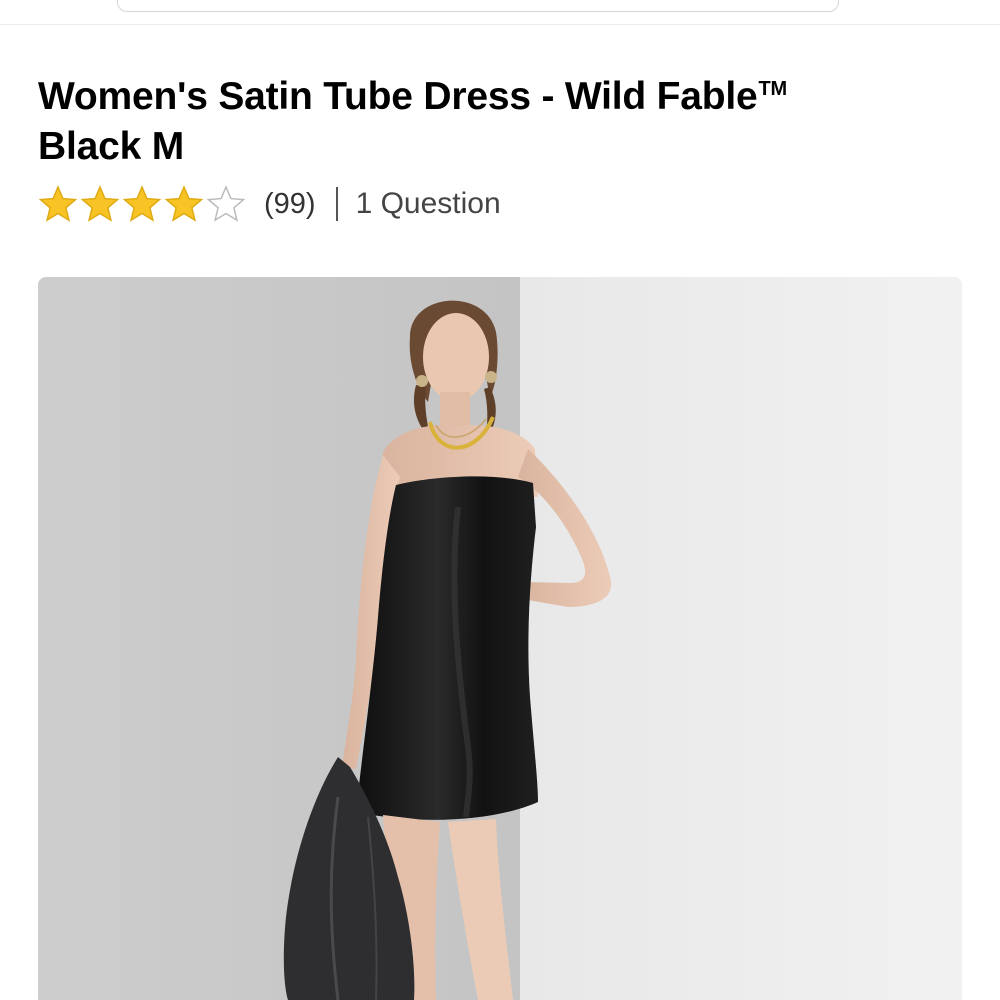 Image resolution: width=1000 pixels, height=1000 pixels. What do you see at coordinates (478, 6) in the screenshot?
I see `search-input` at bounding box center [478, 6].